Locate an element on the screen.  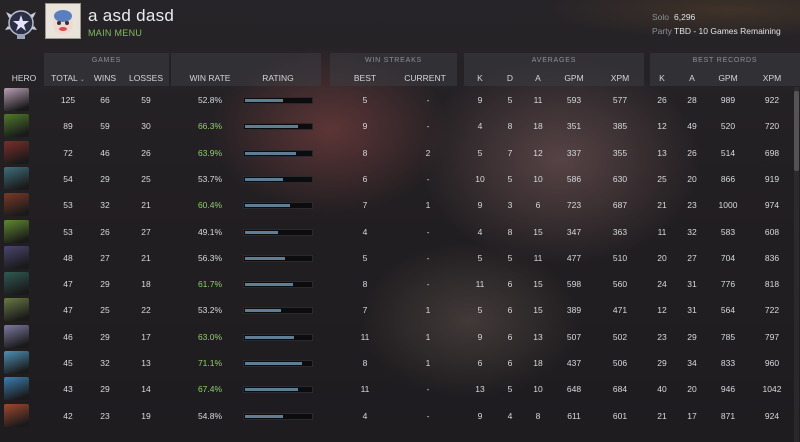
cell-total: 72 is located at coordinates (68, 152).